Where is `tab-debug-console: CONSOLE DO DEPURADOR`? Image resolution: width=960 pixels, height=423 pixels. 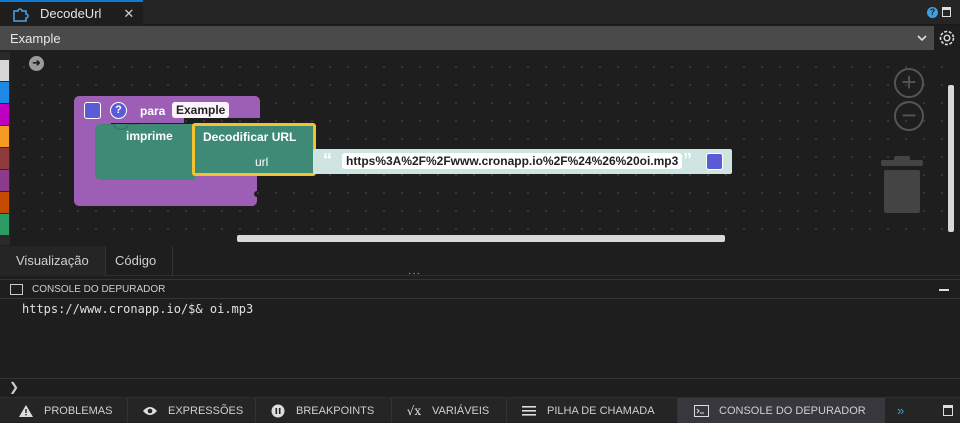 tab-debug-console: CONSOLE DO DEPURADOR is located at coordinates (781, 410).